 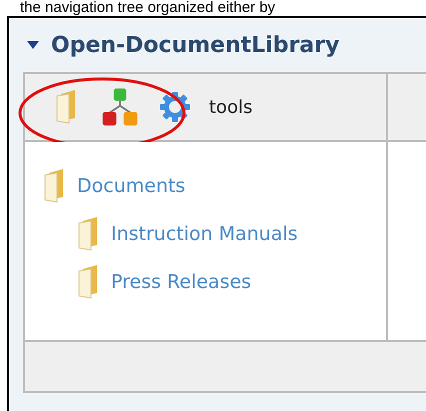 I want to click on tree-item: Instruction Manuals, so click(x=204, y=234).